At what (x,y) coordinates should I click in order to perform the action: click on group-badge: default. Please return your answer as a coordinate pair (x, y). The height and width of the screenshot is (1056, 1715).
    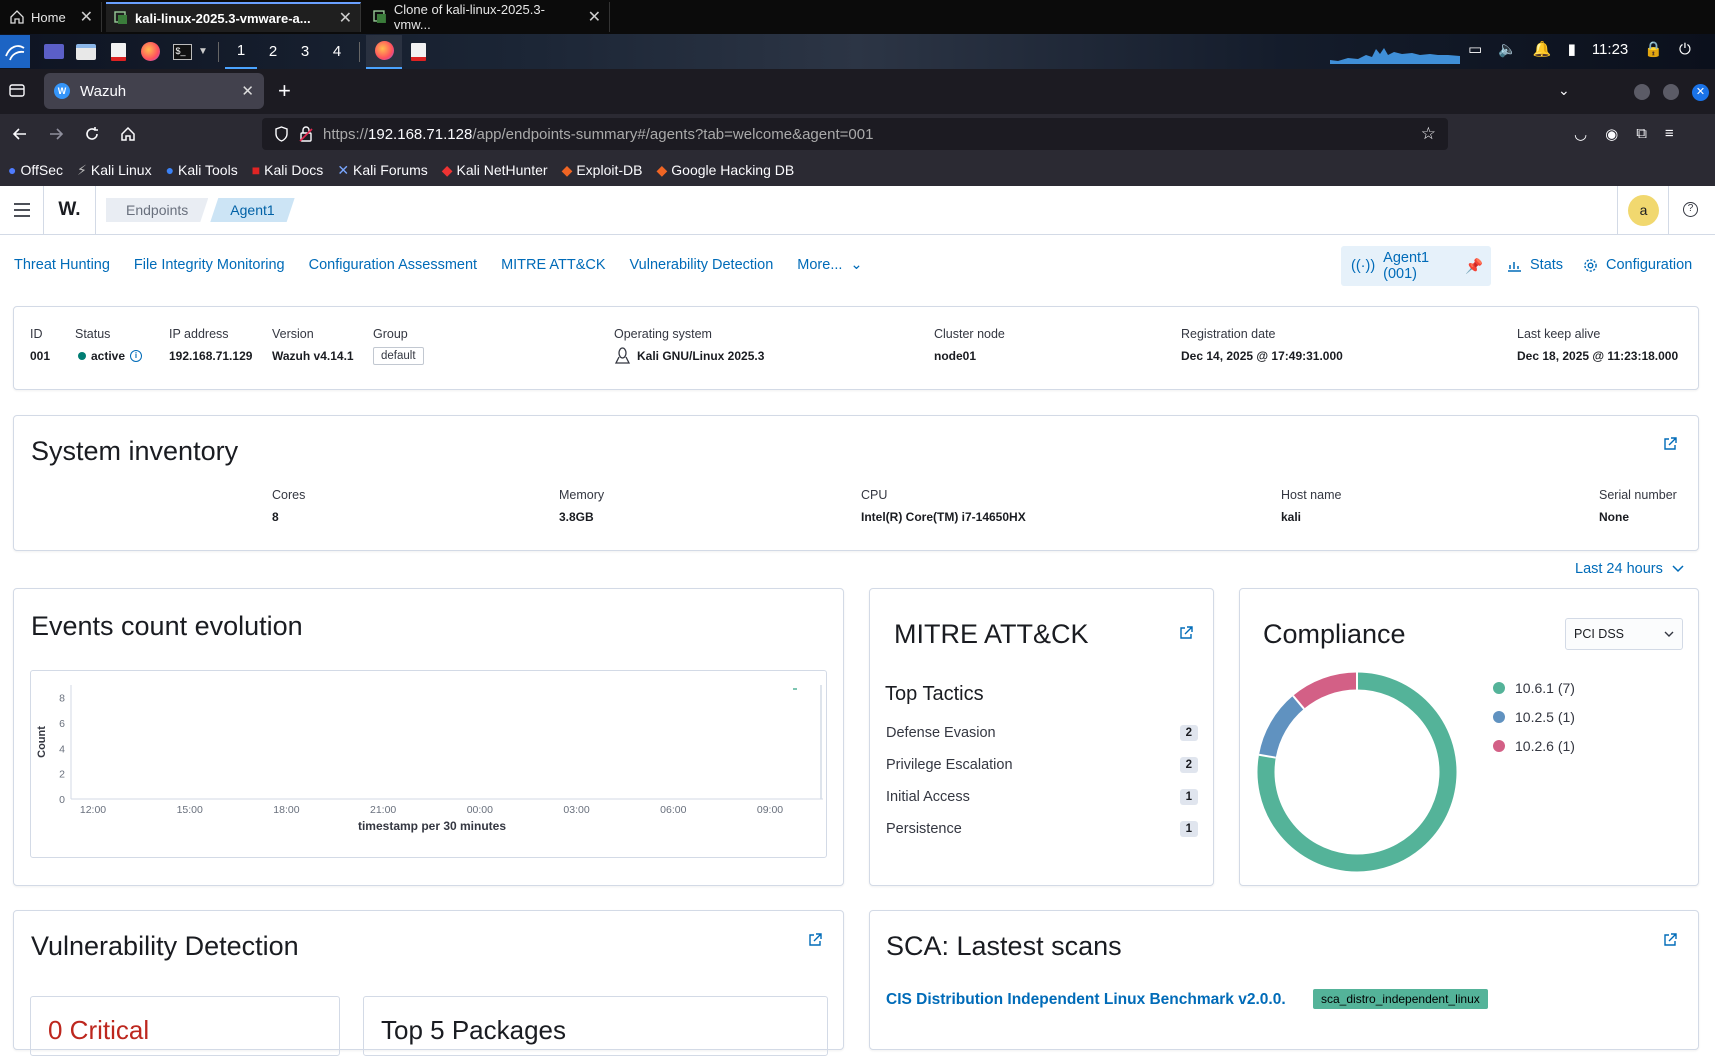
    Looking at the image, I should click on (398, 356).